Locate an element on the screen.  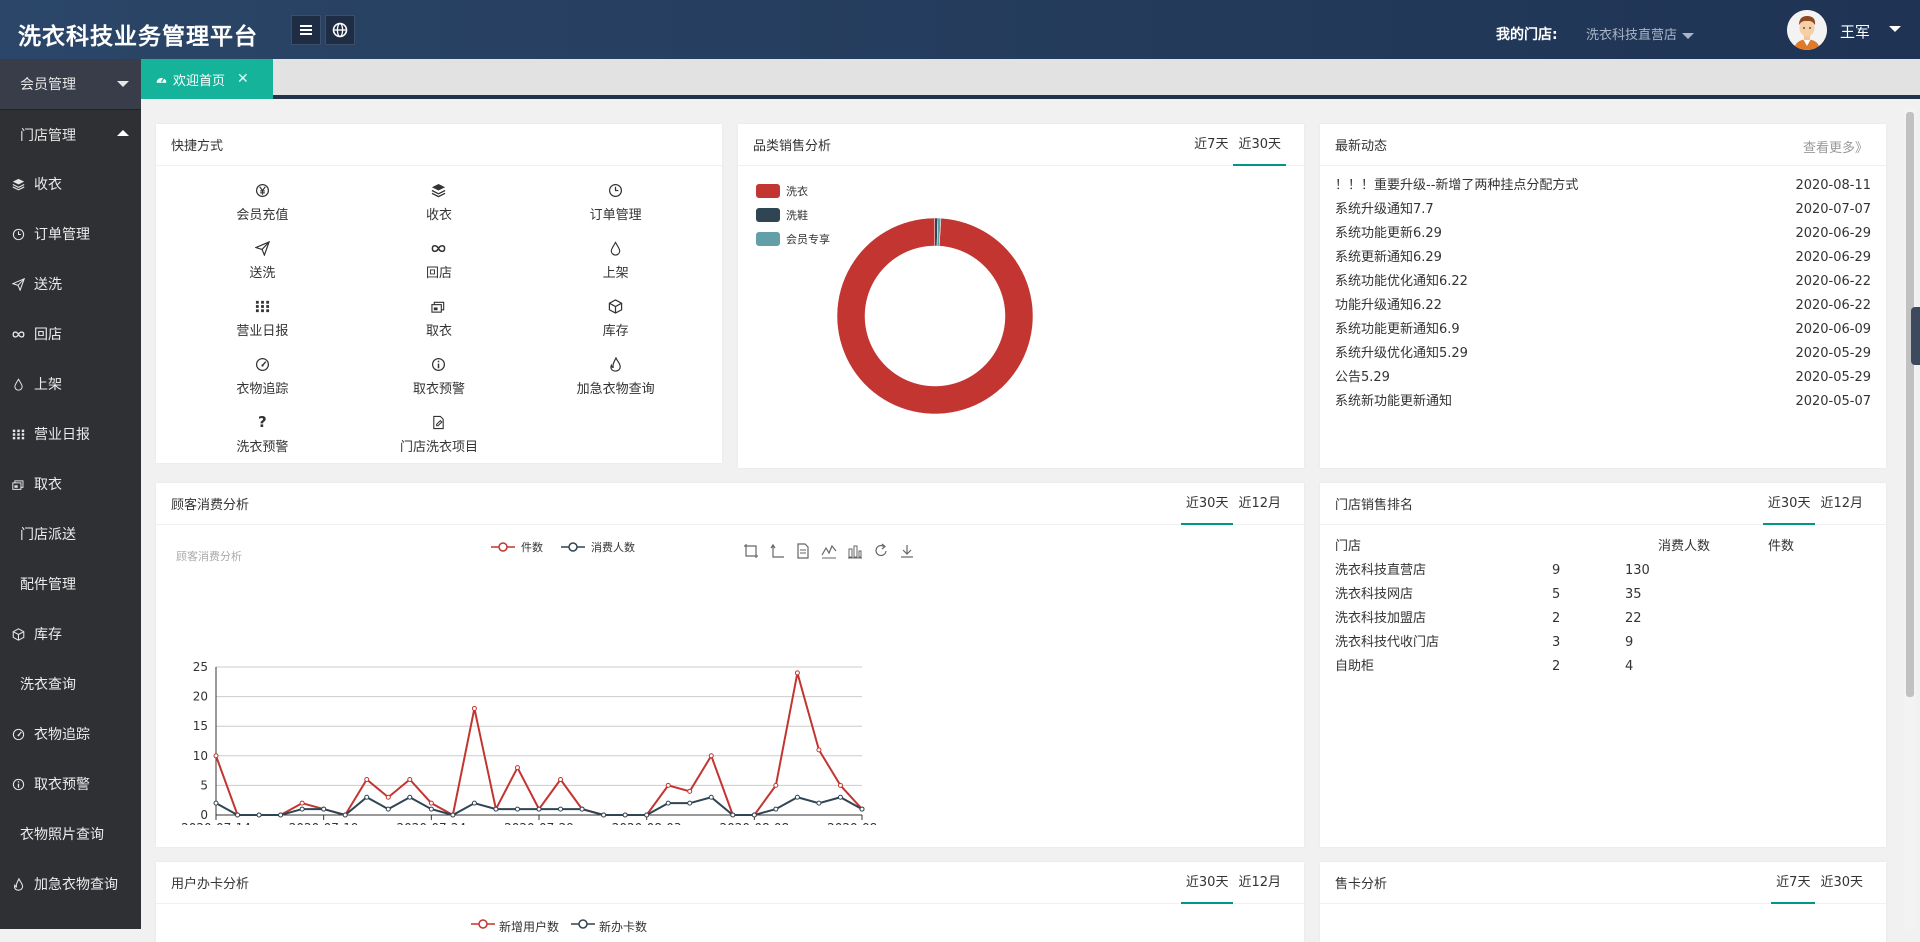
news-item: 公告5.29 2020-05-29 is located at coordinates (1603, 378).